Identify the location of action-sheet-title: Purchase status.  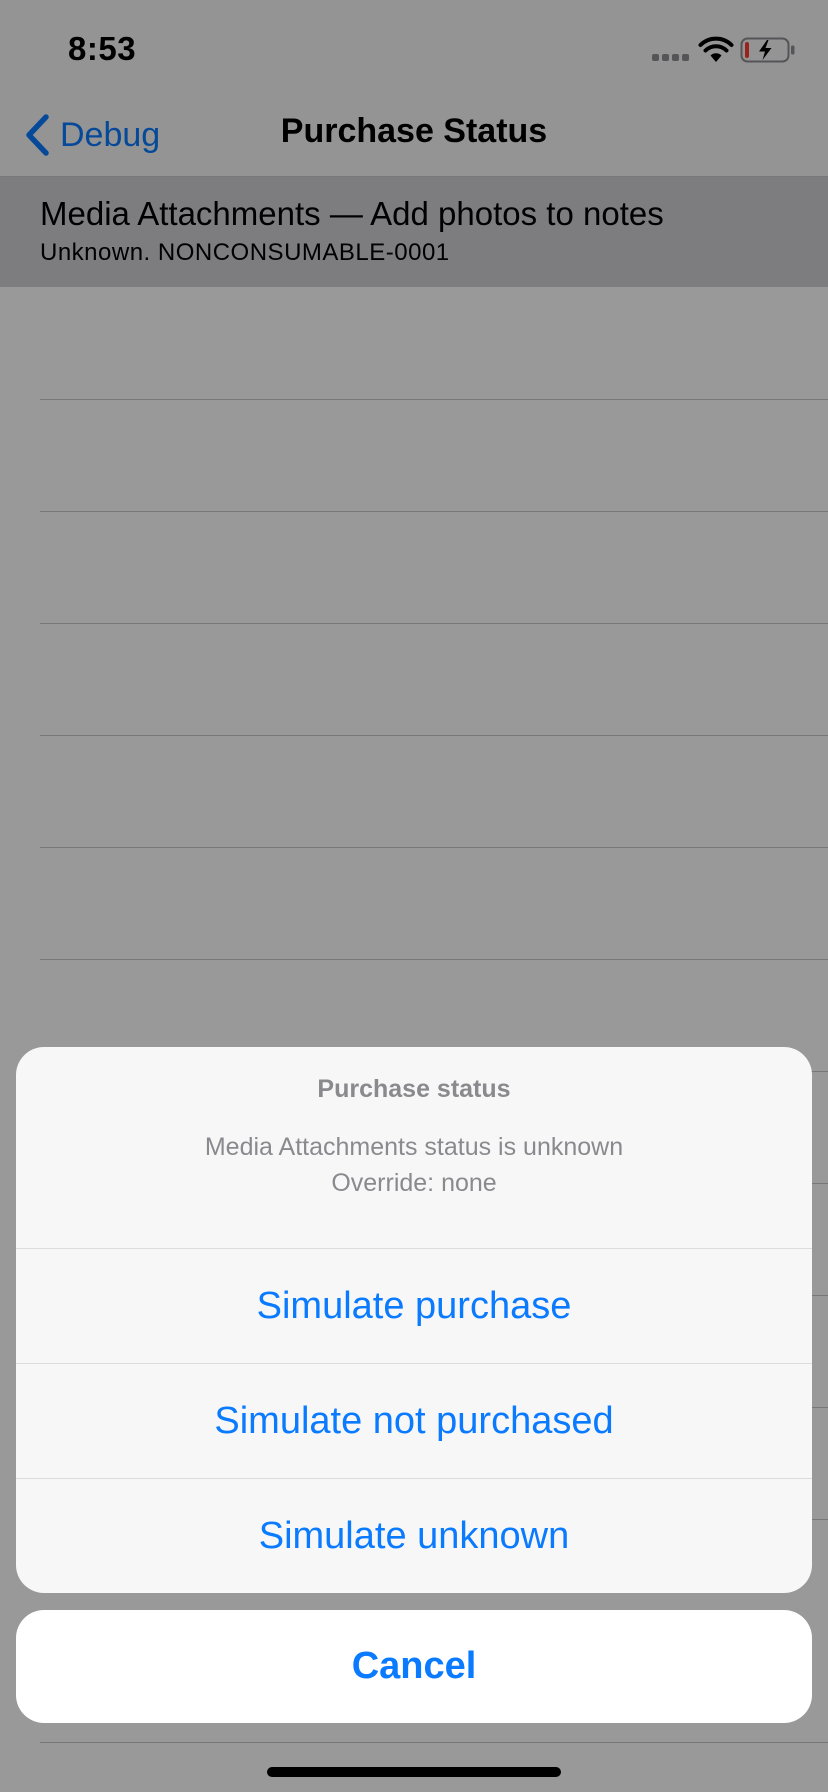
(414, 1089).